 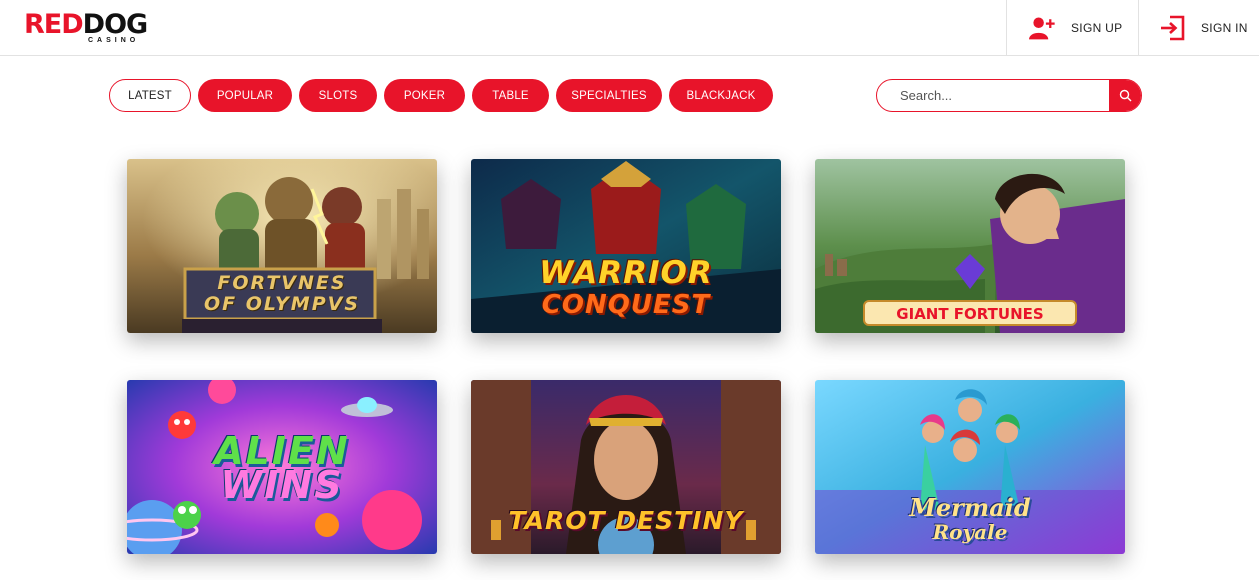 What do you see at coordinates (1173, 28) in the screenshot?
I see `sign-in-icon` at bounding box center [1173, 28].